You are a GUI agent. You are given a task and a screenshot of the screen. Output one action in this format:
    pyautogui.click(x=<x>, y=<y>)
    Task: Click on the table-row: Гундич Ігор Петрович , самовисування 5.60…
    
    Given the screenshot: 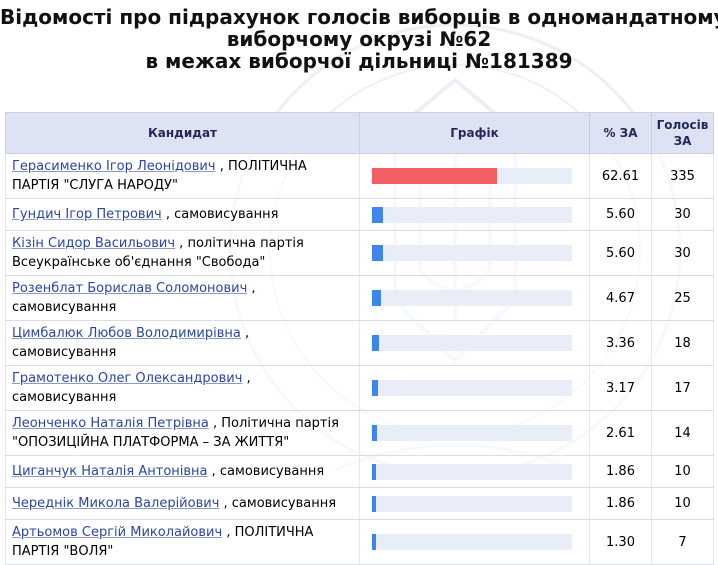 What is the action you would take?
    pyautogui.click(x=359, y=214)
    